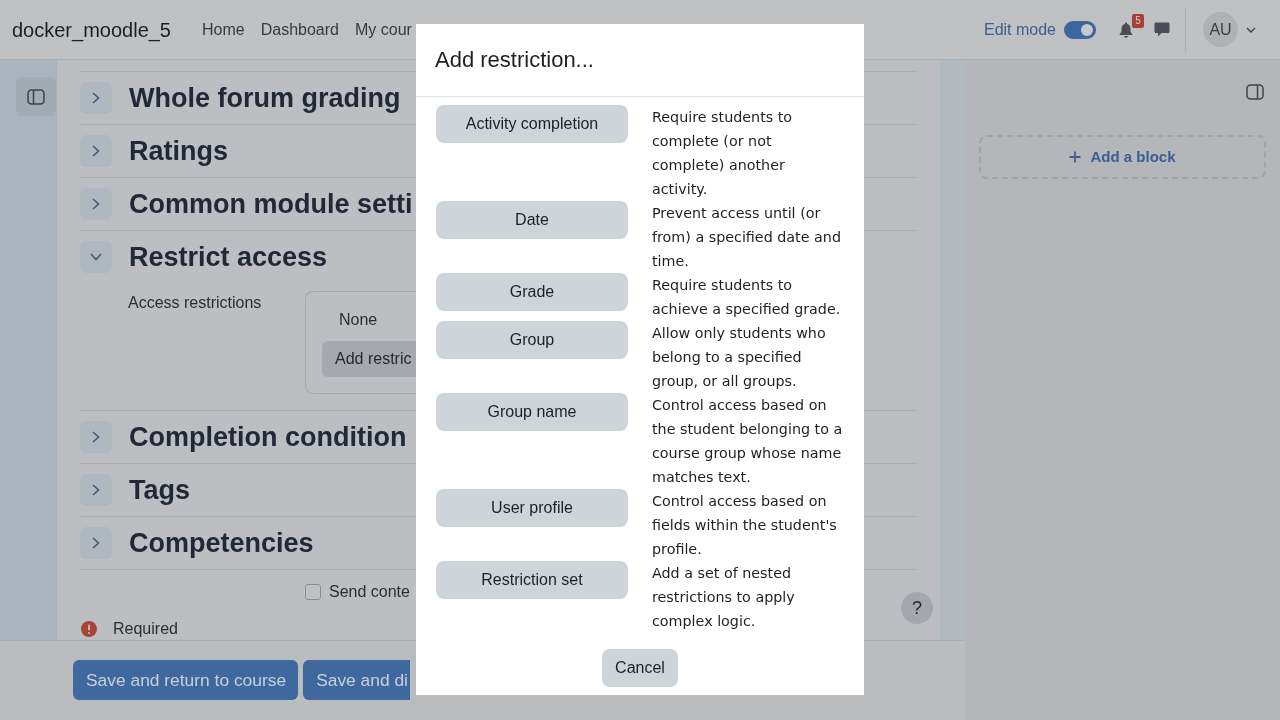 The image size is (1280, 720). I want to click on site-name: docker_moodle_5, so click(91, 29).